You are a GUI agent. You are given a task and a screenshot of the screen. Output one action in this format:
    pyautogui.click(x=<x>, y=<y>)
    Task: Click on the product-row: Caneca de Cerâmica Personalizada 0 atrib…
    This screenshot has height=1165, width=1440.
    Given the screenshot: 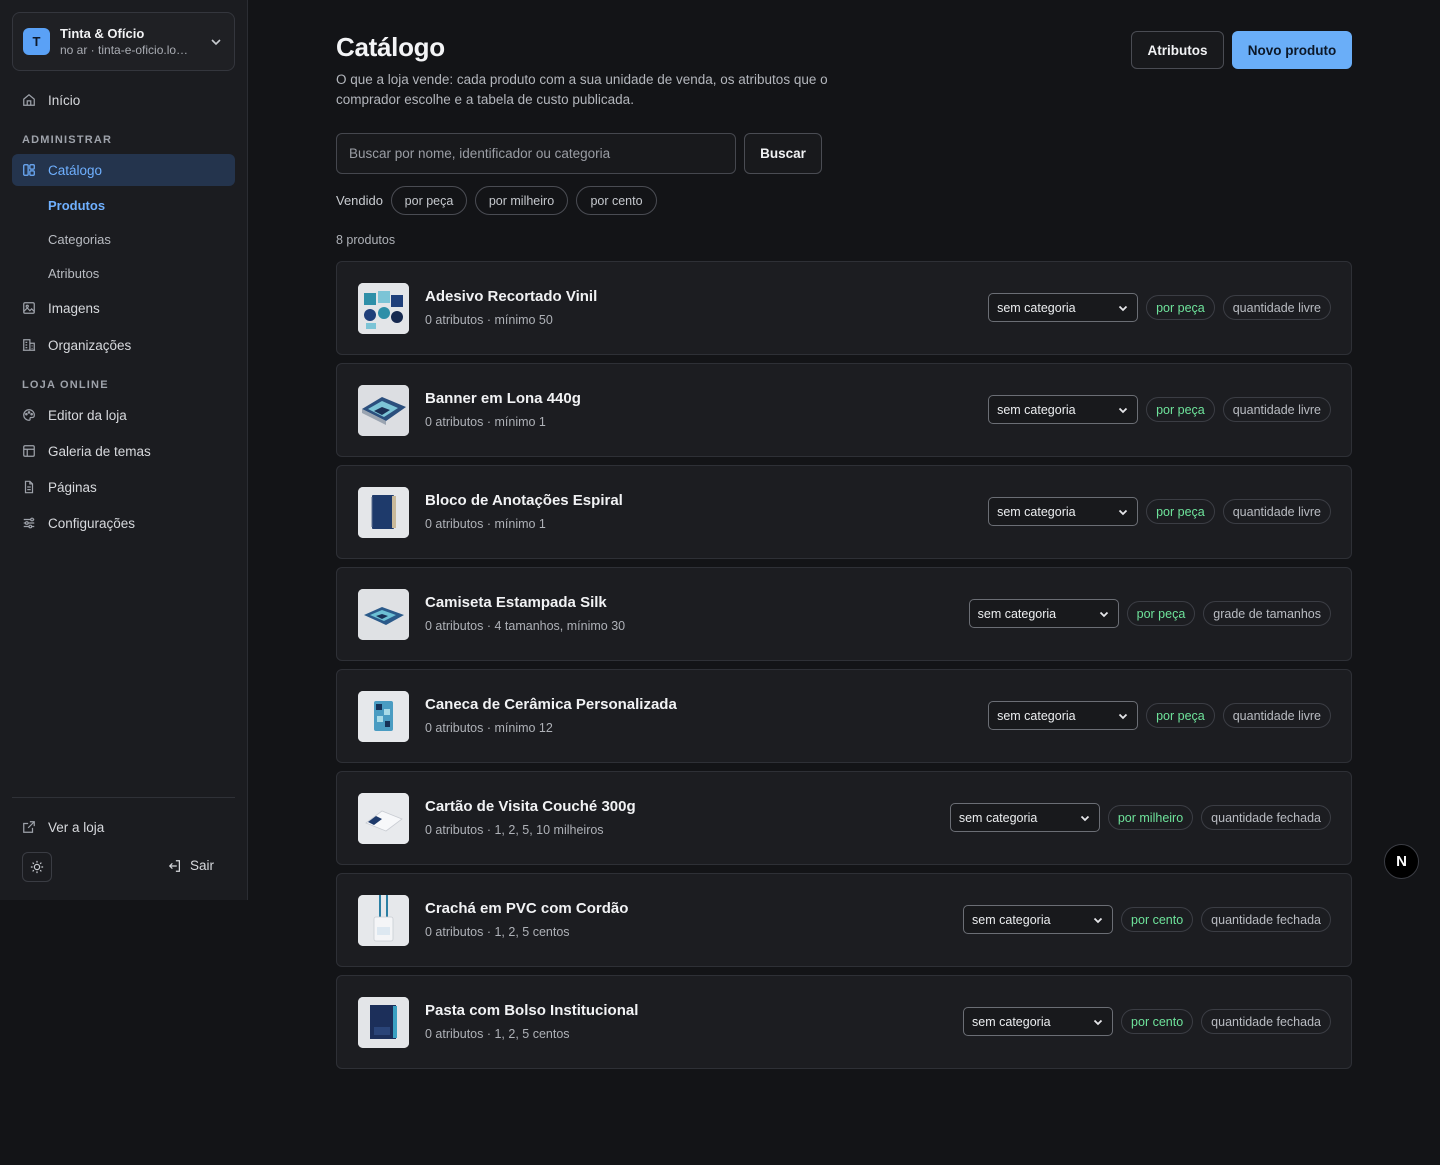 What is the action you would take?
    pyautogui.click(x=844, y=716)
    